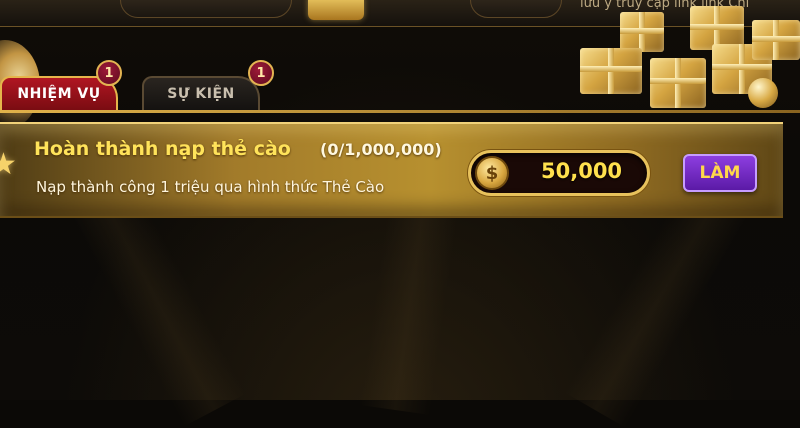 The height and width of the screenshot is (428, 800). I want to click on tab-su-kien-label: SỰ KIỆN, so click(201, 94).